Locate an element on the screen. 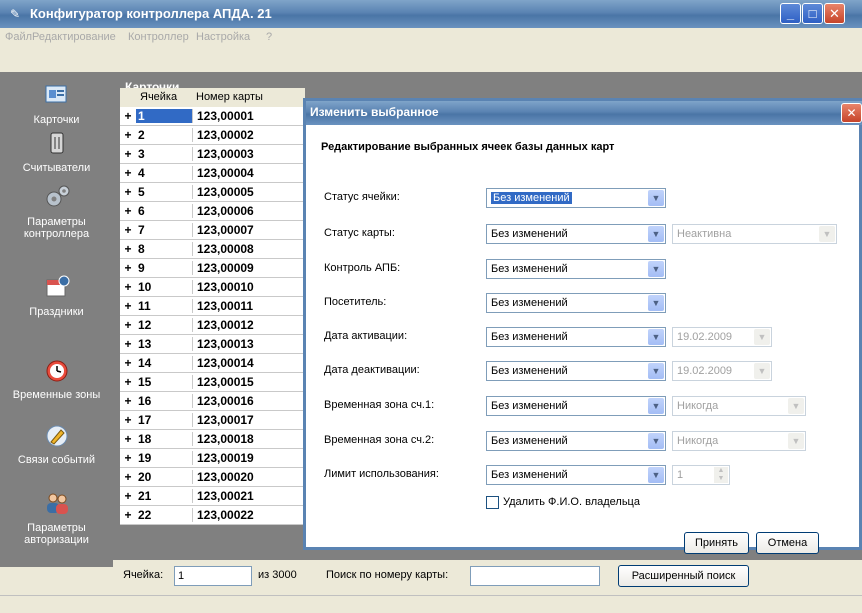 Image resolution: width=862 pixels, height=613 pixels. table-row: +5 123,00005 is located at coordinates (212, 192).